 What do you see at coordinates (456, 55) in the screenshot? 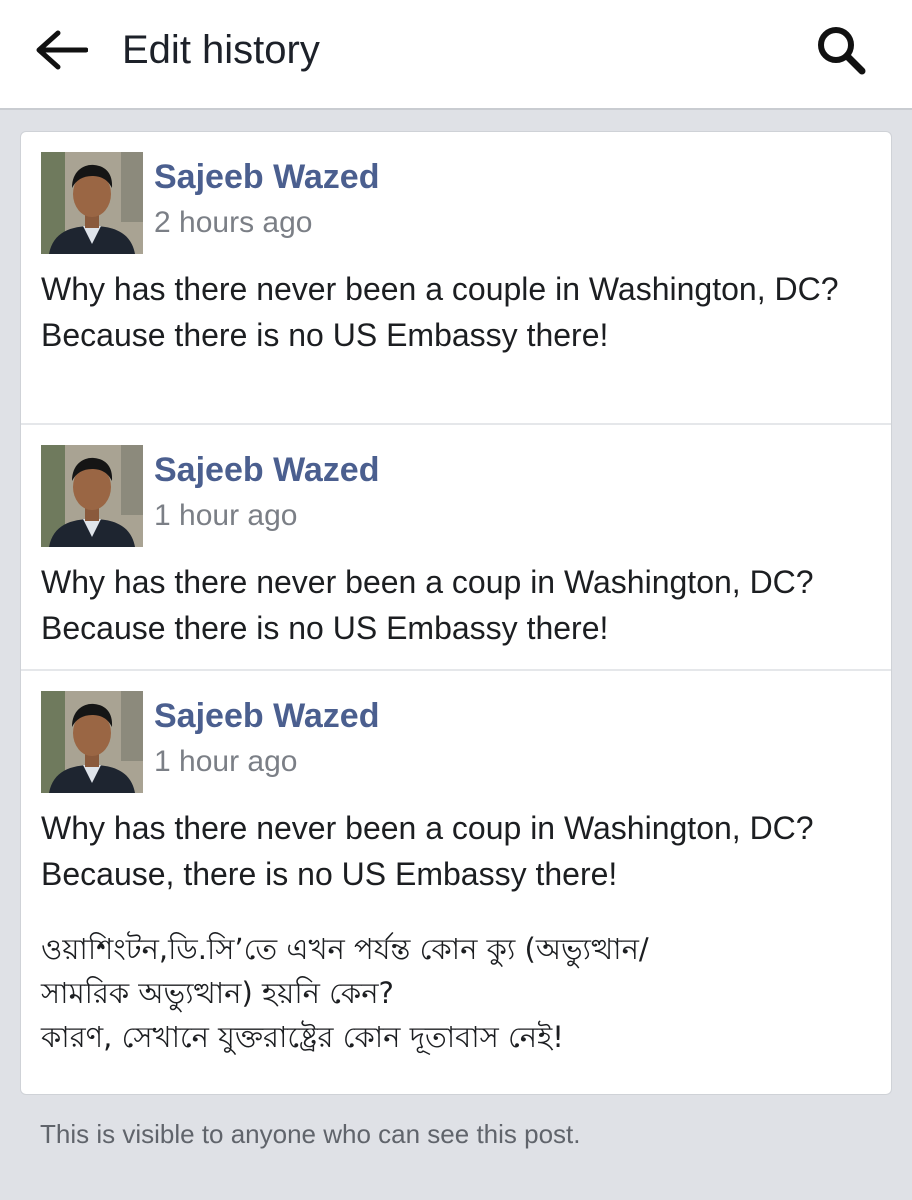
I see `top-app-bar: Edit history` at bounding box center [456, 55].